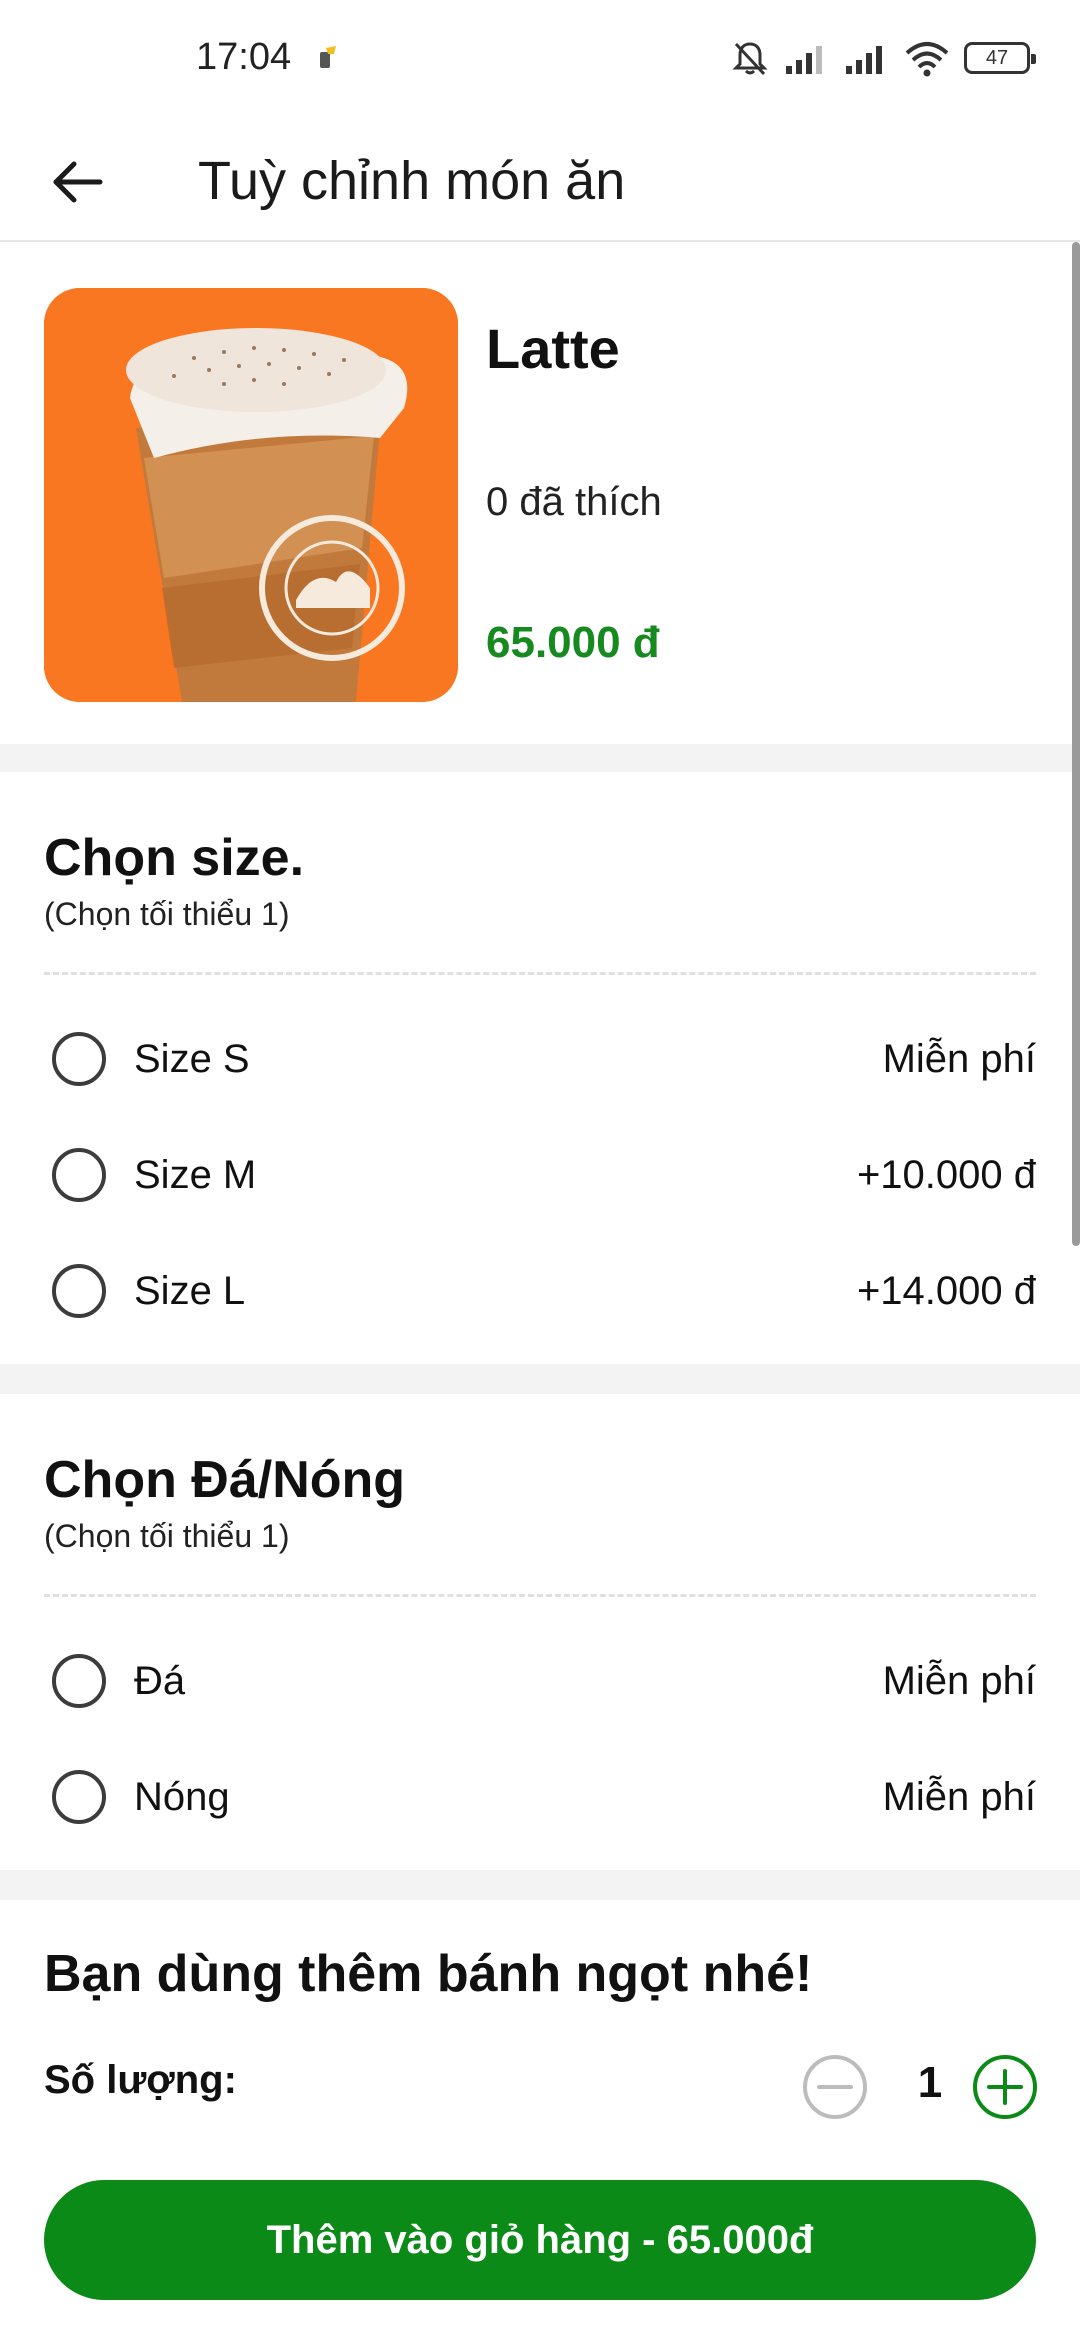  Describe the element at coordinates (244, 57) in the screenshot. I see `status-time: 17:04` at that location.